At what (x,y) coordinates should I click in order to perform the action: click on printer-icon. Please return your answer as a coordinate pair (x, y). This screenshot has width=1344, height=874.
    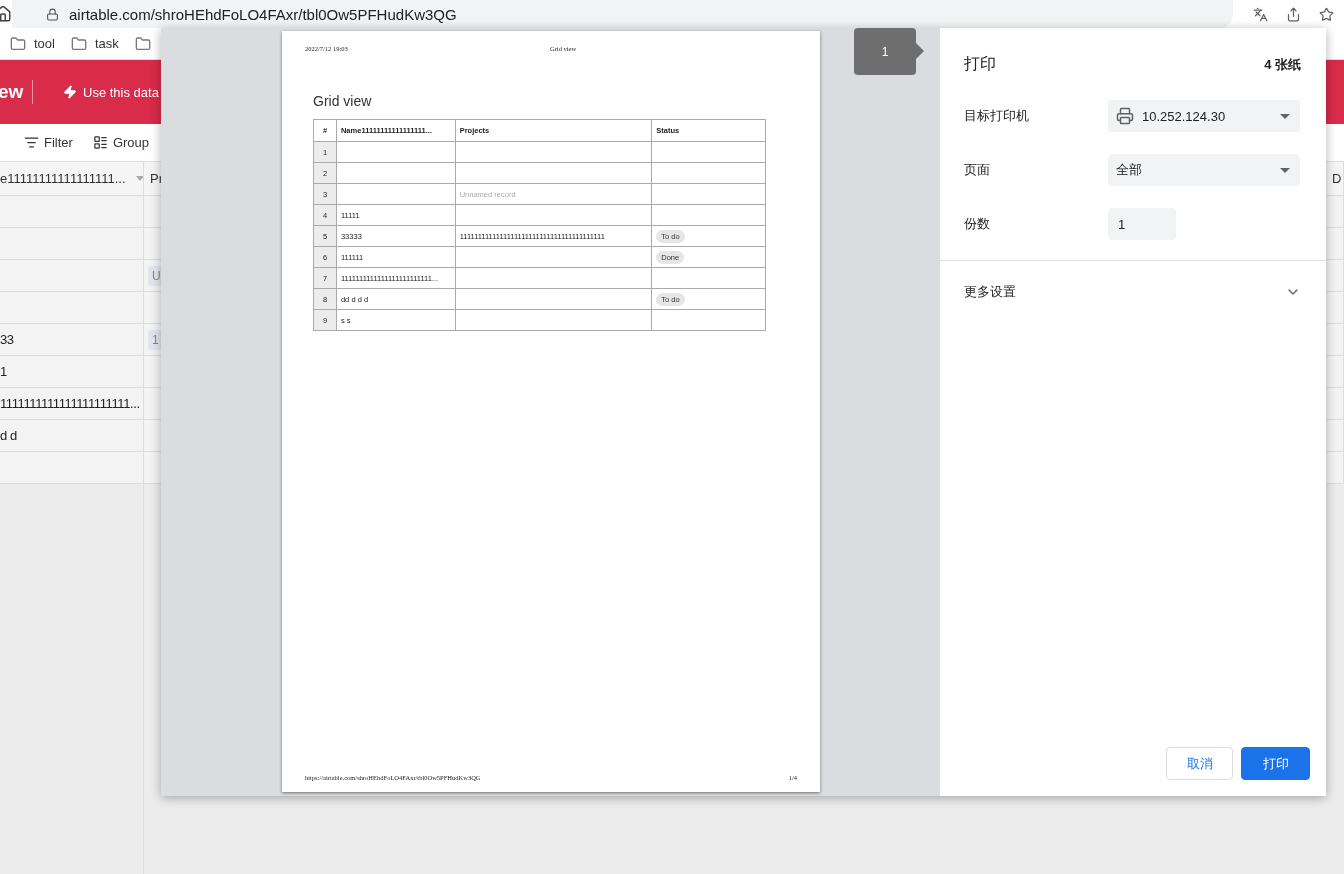
    Looking at the image, I should click on (1125, 116).